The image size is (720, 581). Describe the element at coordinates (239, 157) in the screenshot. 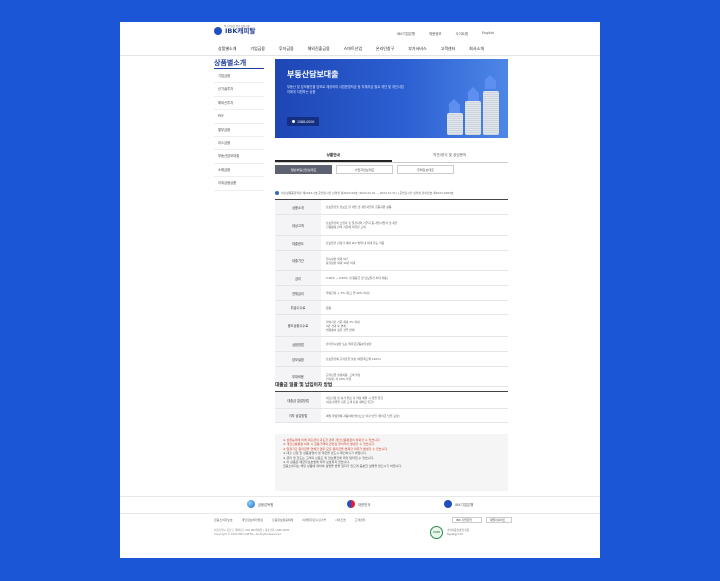

I see `lnb-item: 부동산담보대출` at that location.